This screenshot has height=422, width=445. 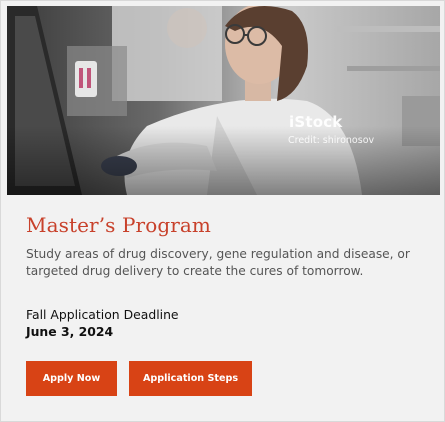 I want to click on apply-now-button: Apply Now, so click(x=71, y=378).